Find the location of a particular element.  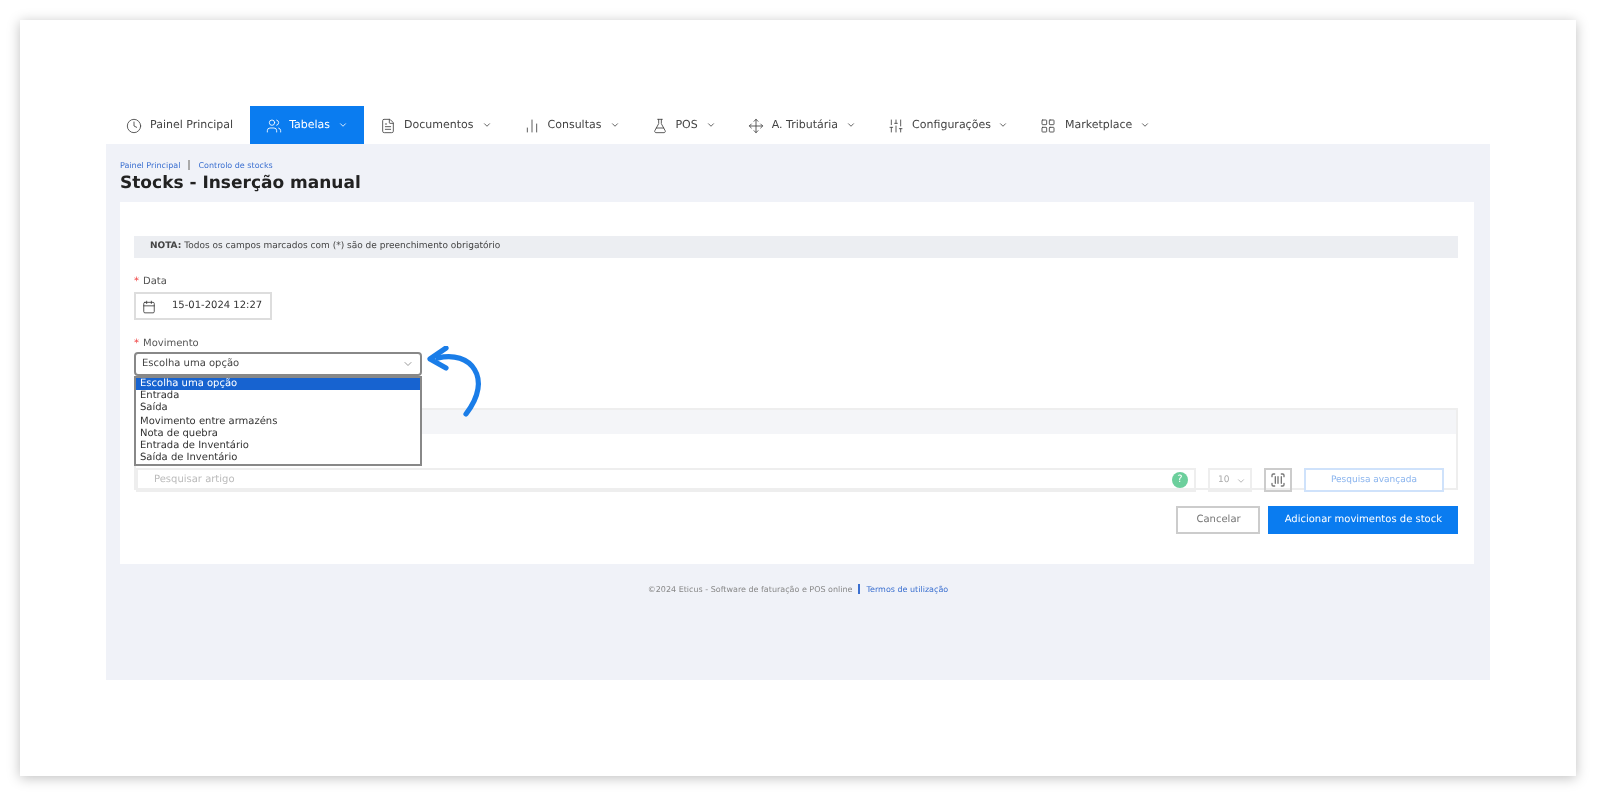

document-icon is located at coordinates (388, 125).